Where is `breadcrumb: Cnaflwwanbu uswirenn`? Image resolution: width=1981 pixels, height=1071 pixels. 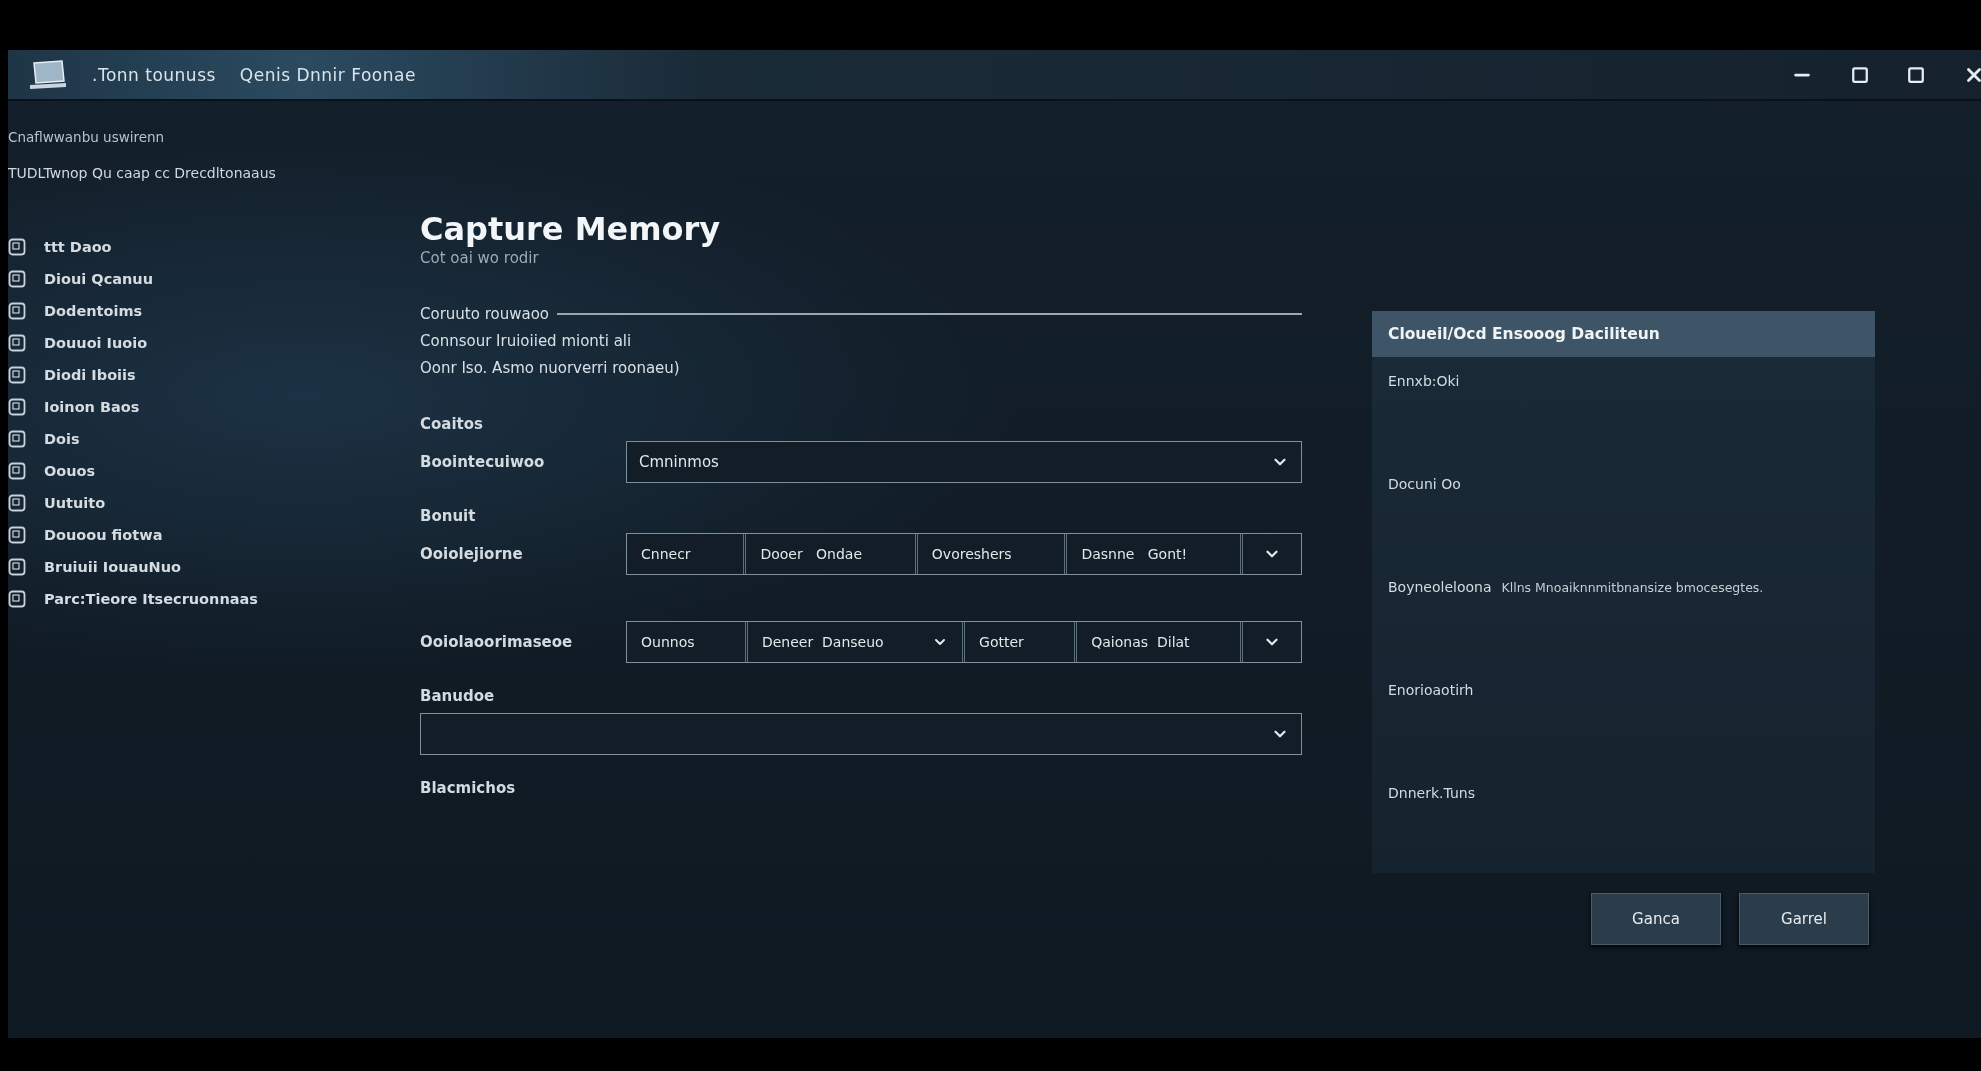 breadcrumb: Cnaflwwanbu uswirenn is located at coordinates (87, 137).